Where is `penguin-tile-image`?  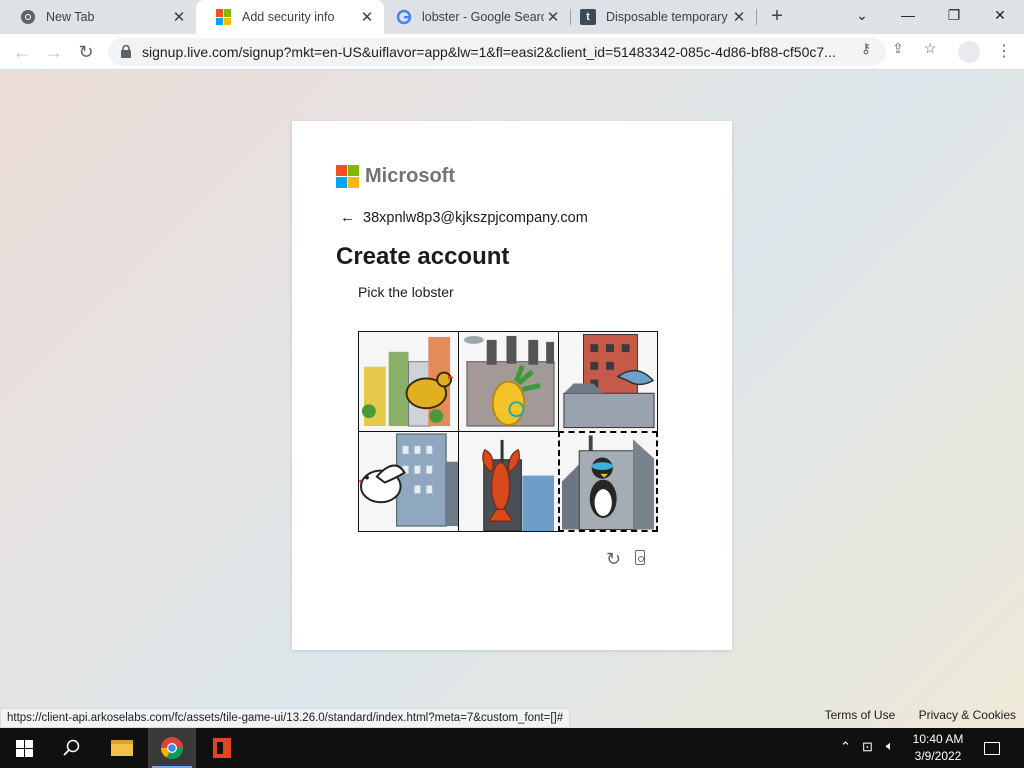
penguin-tile-image is located at coordinates (608, 482).